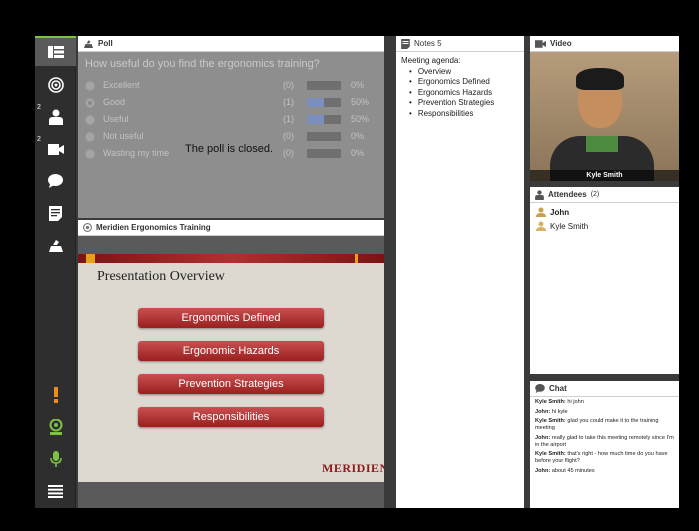 The width and height of the screenshot is (699, 531). Describe the element at coordinates (55, 117) in the screenshot. I see `toolbar-attendees-button: 2` at that location.